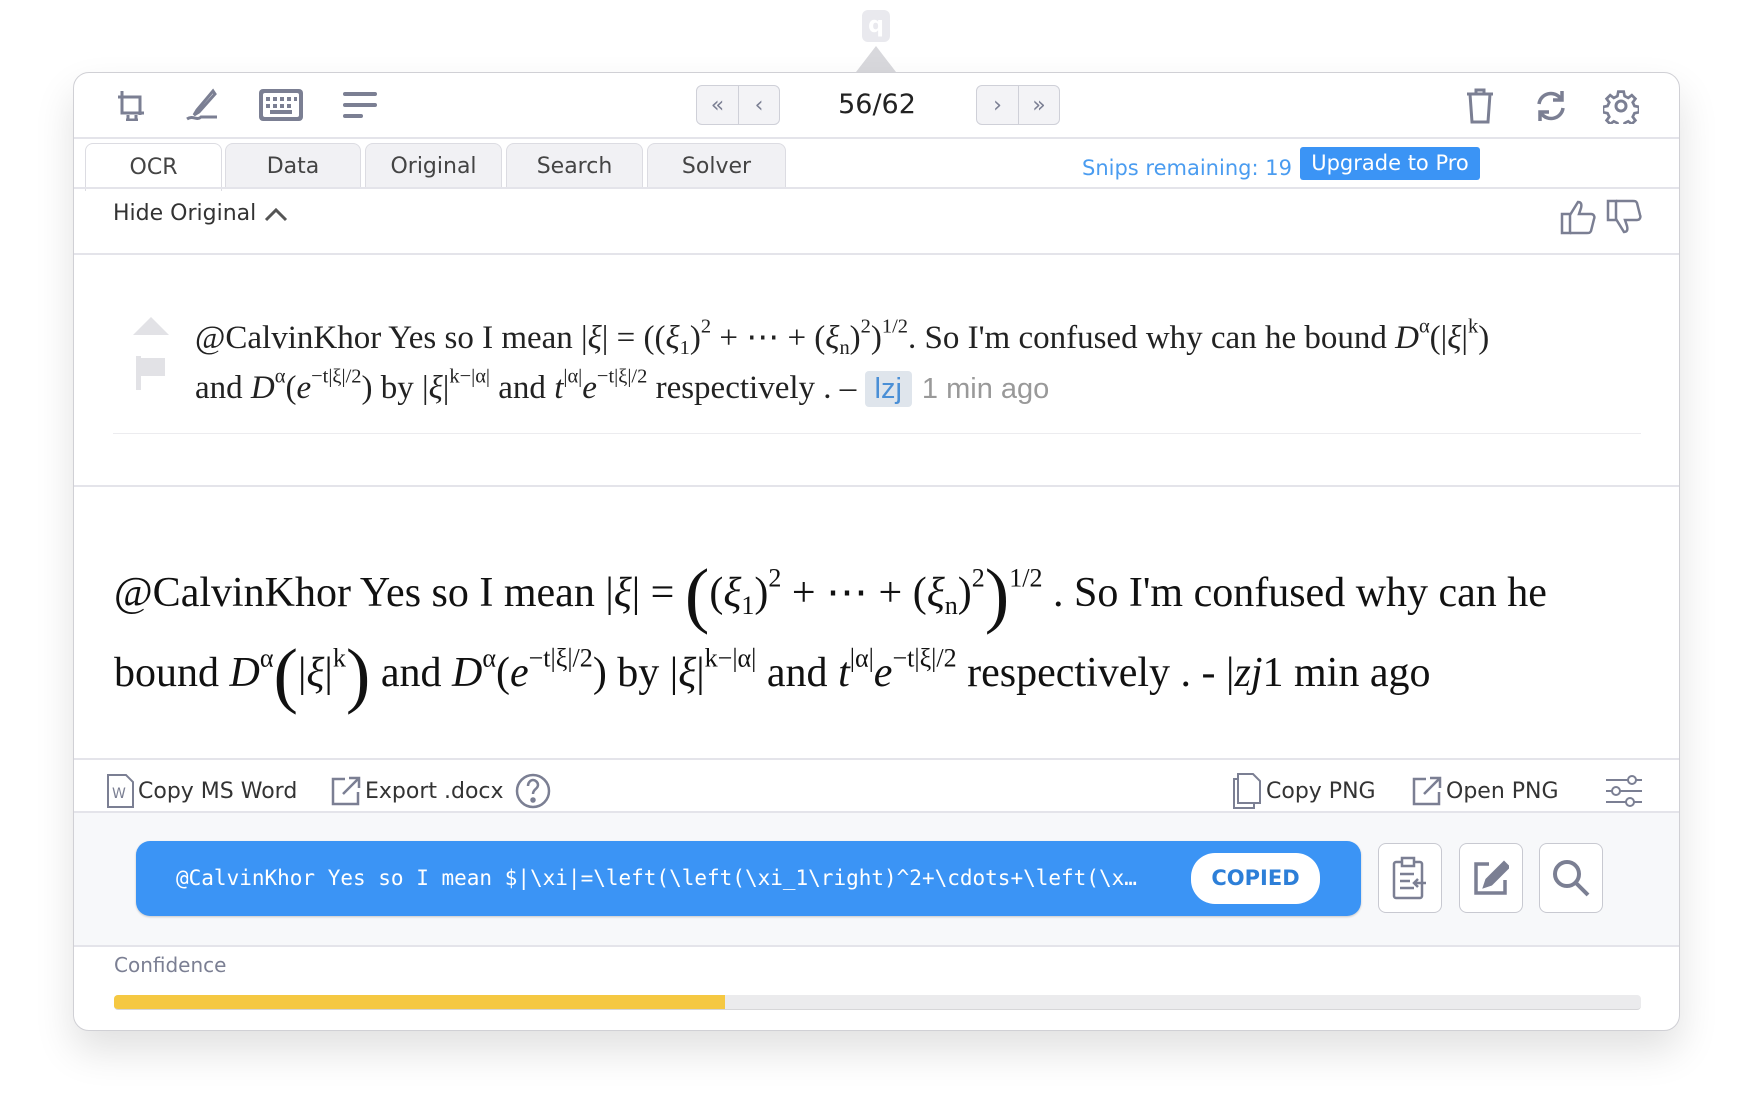 The width and height of the screenshot is (1744, 1106). What do you see at coordinates (1578, 217) in the screenshot?
I see `thumbs-up-icon` at bounding box center [1578, 217].